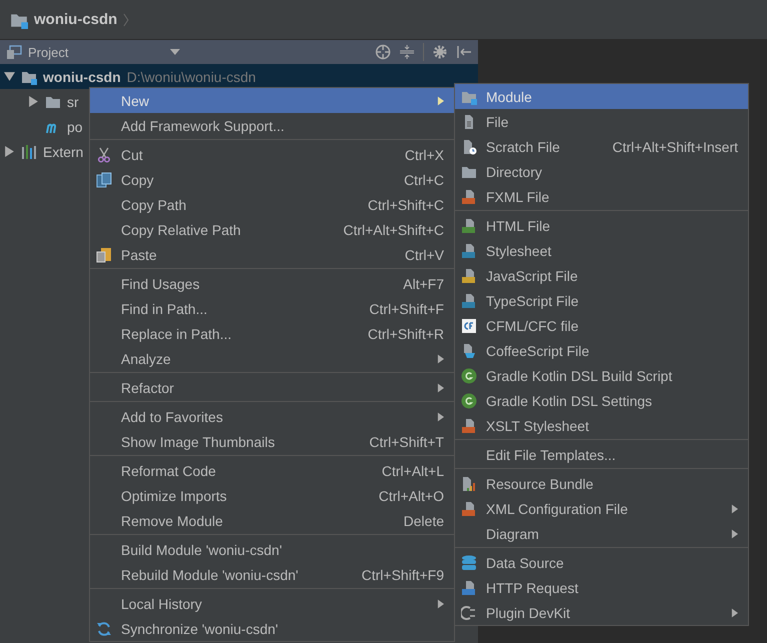 This screenshot has height=643, width=767. Describe the element at coordinates (406, 204) in the screenshot. I see `shortcut-text: Ctrl+Shift+C` at that location.